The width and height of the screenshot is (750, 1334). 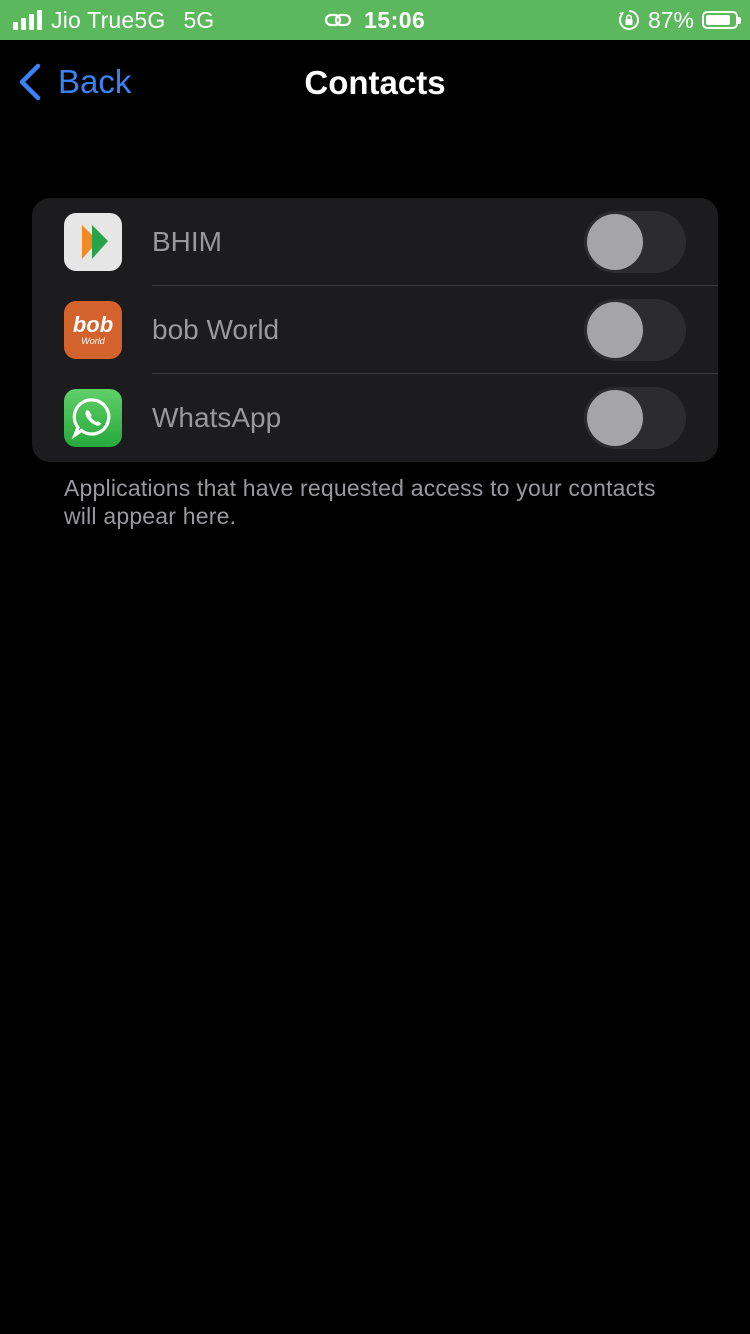 I want to click on bhim-contacts-toggle, so click(x=635, y=242).